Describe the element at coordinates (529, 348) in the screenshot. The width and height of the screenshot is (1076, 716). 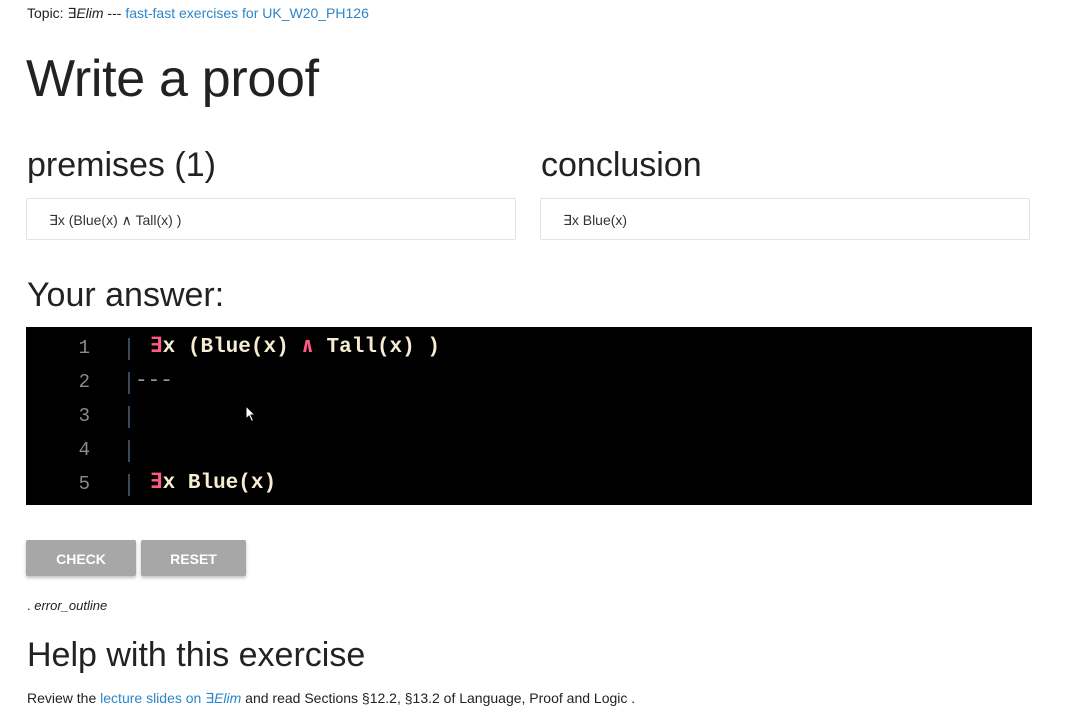
I see `editor-line: 1 ∃x (Blue(x) ∧ Tall(x) )` at that location.